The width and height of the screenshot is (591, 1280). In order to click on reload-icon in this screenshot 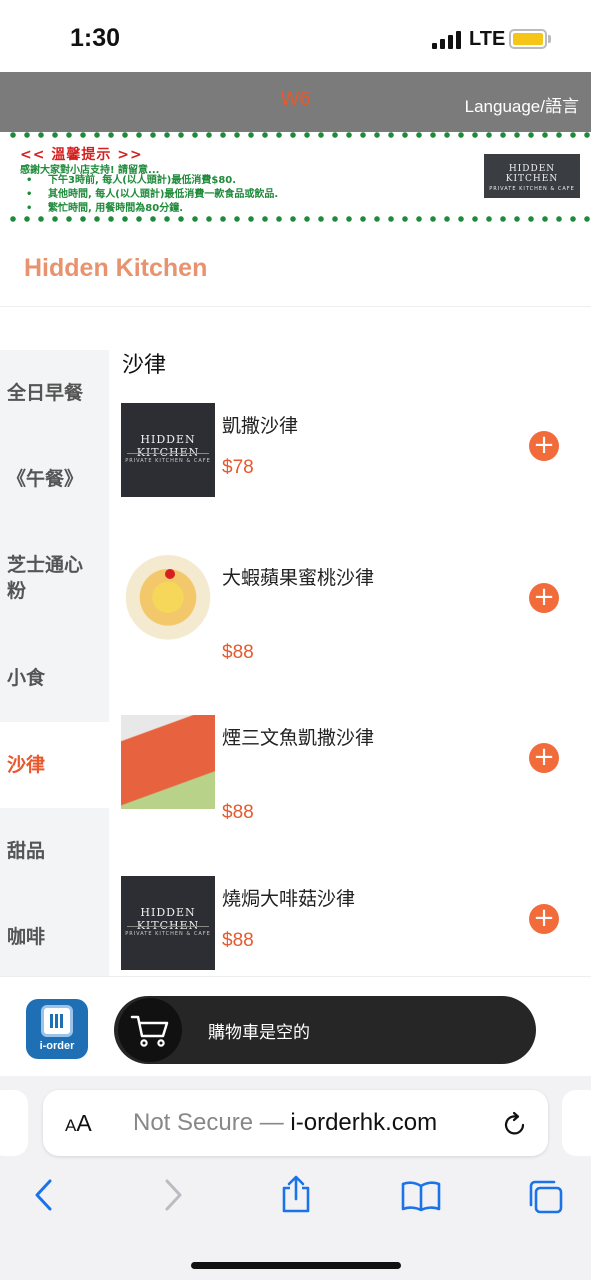, I will do `click(515, 1124)`.